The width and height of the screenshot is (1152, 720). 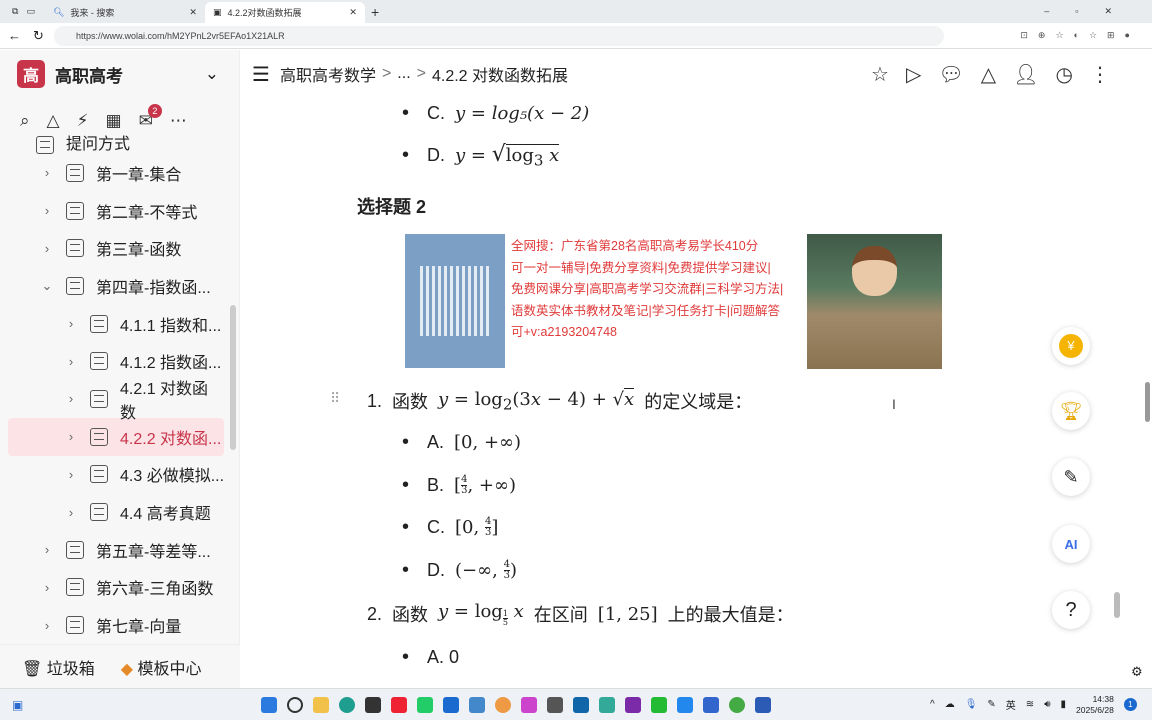 What do you see at coordinates (17, 705) in the screenshot?
I see `desktop-icon: ▣` at bounding box center [17, 705].